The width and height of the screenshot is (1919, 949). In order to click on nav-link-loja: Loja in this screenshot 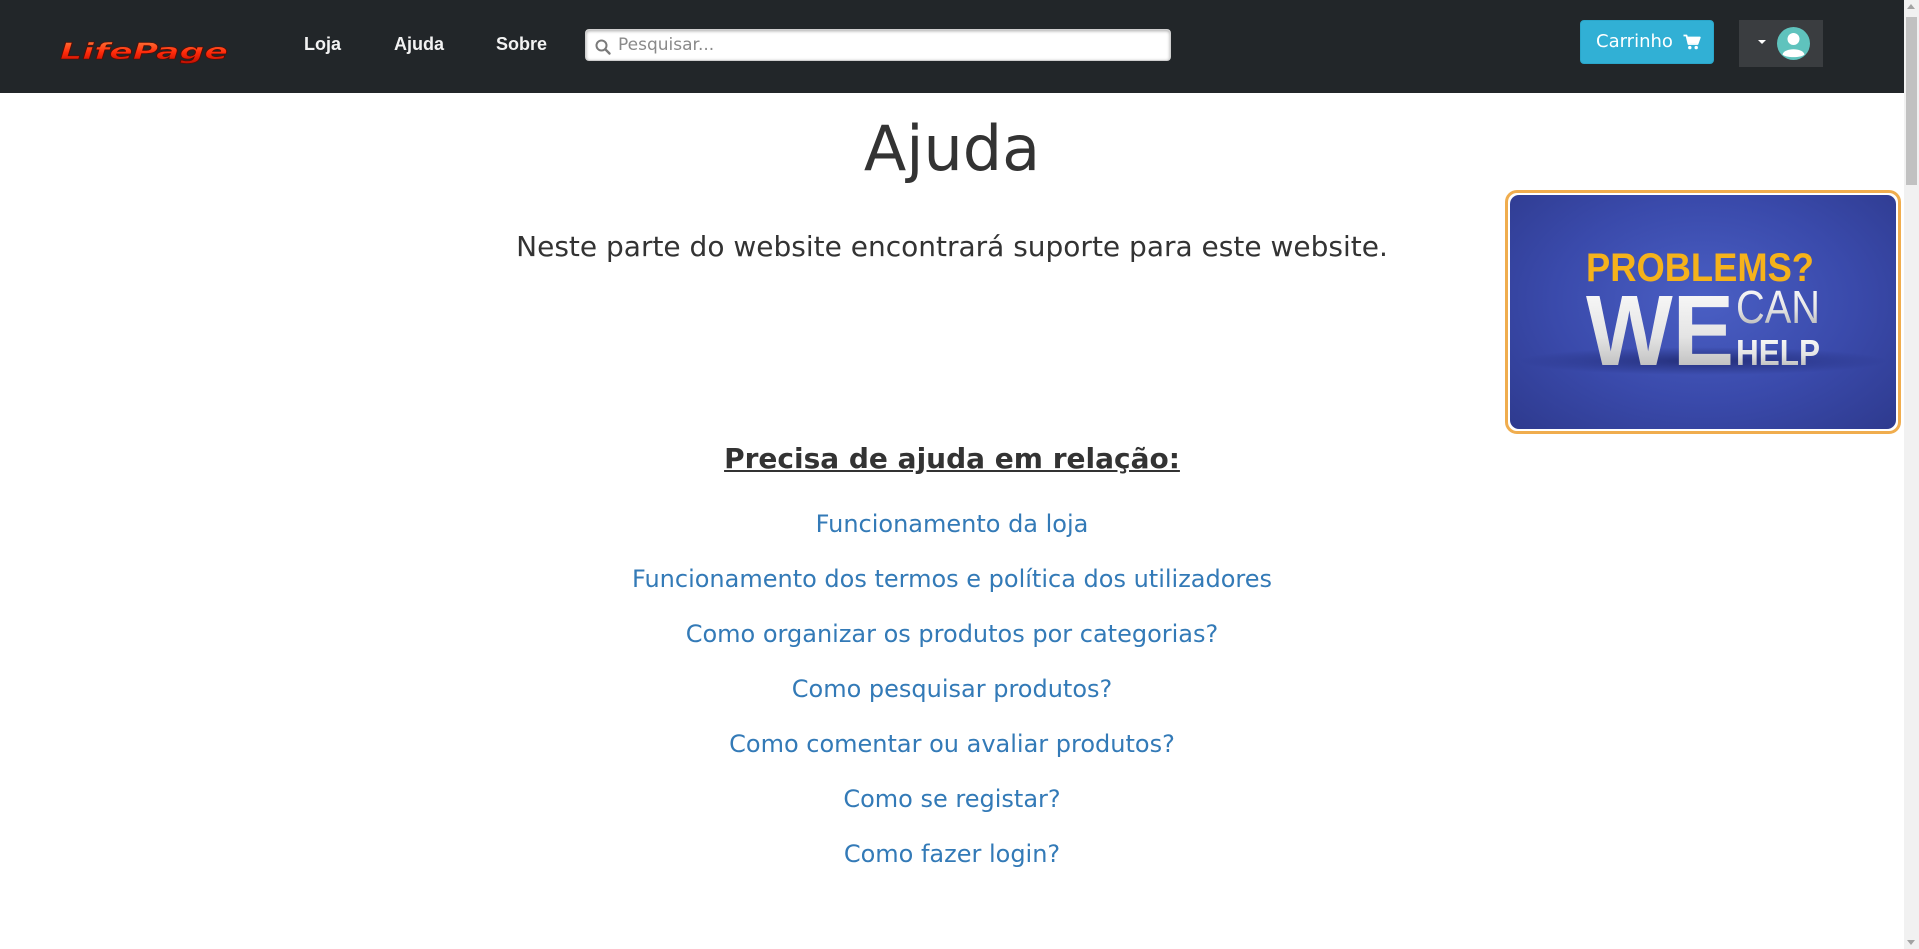, I will do `click(322, 44)`.